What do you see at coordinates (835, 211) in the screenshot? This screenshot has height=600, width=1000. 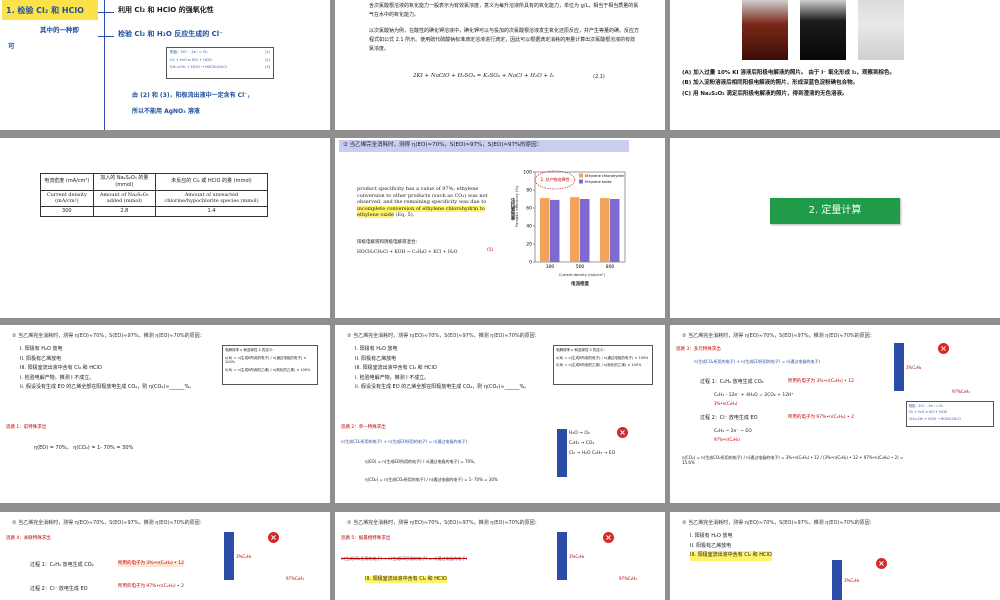 I see `quantitative-calc-button: 2. 定量计算` at bounding box center [835, 211].